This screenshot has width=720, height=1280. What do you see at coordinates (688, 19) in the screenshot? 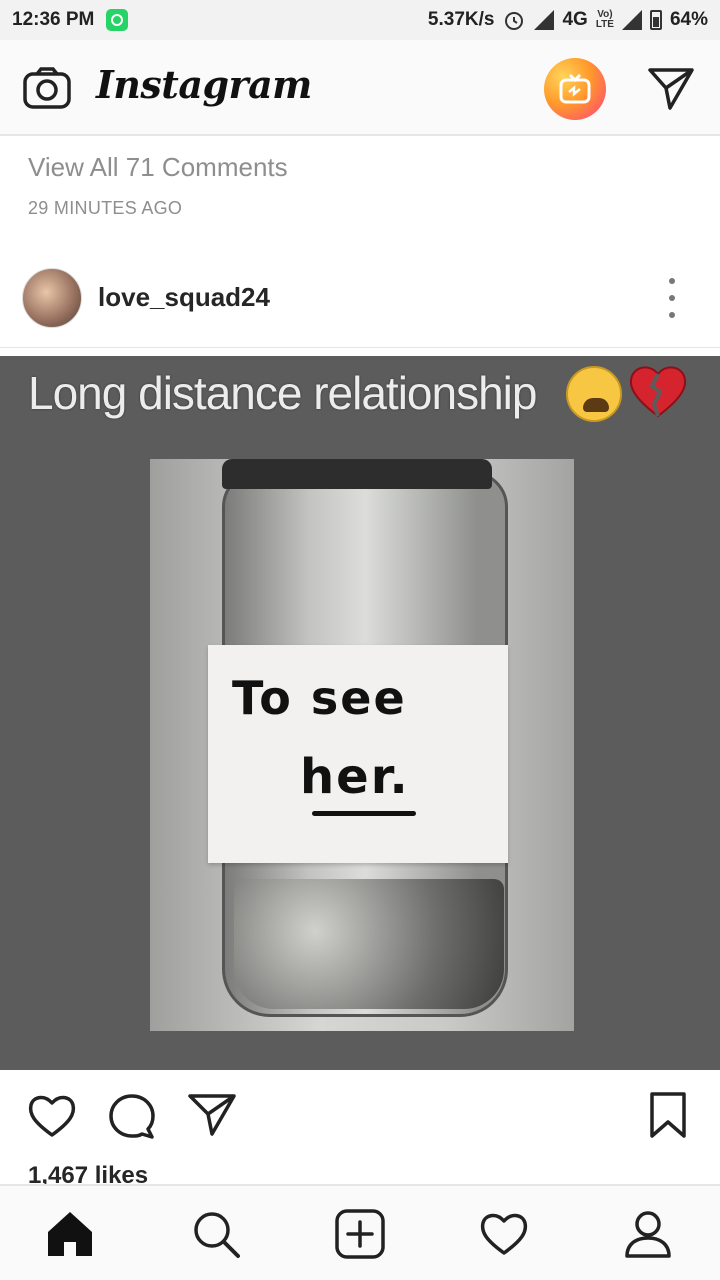
I see `battery-percent: 64%` at bounding box center [688, 19].